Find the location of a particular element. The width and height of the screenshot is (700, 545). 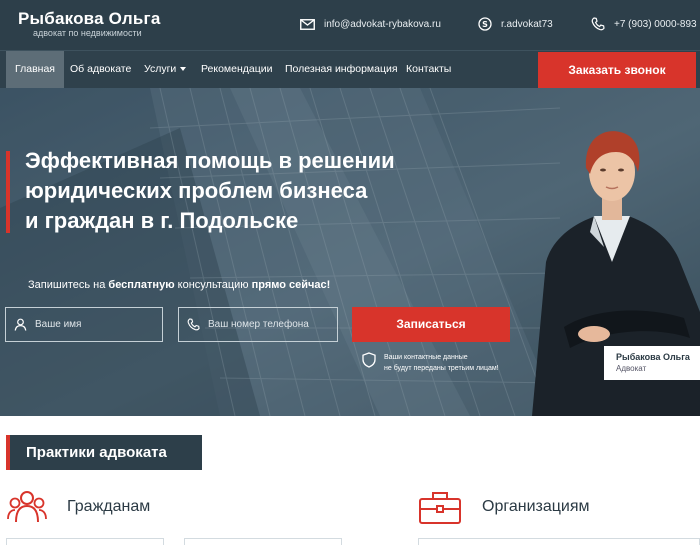

chevron-down-icon is located at coordinates (183, 69).